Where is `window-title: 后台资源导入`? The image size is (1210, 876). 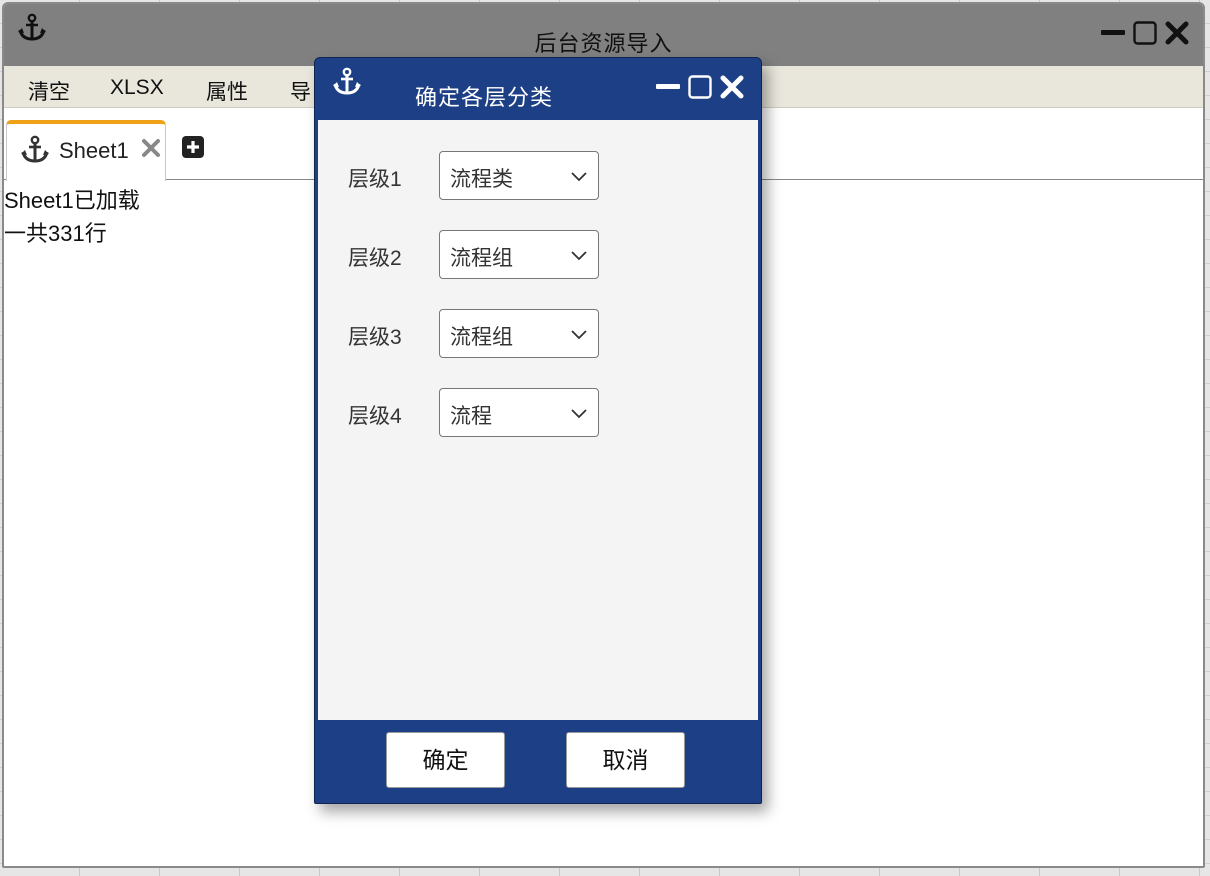
window-title: 后台资源导入 is located at coordinates (603, 43).